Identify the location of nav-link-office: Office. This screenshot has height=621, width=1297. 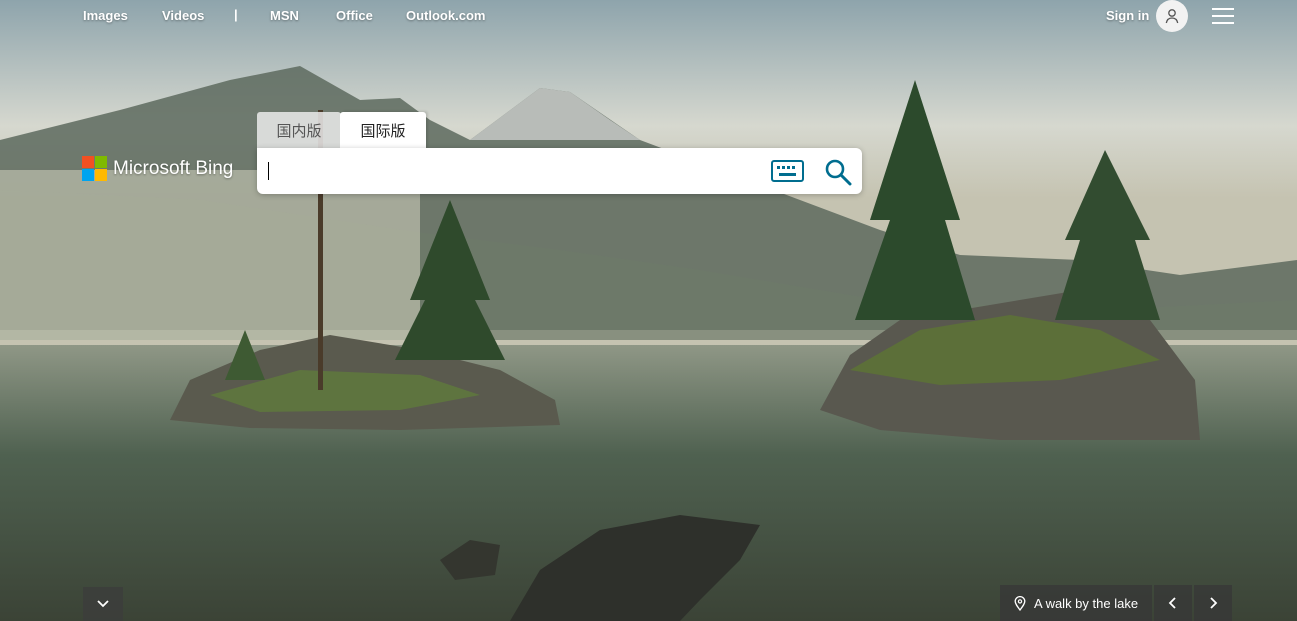
(354, 15).